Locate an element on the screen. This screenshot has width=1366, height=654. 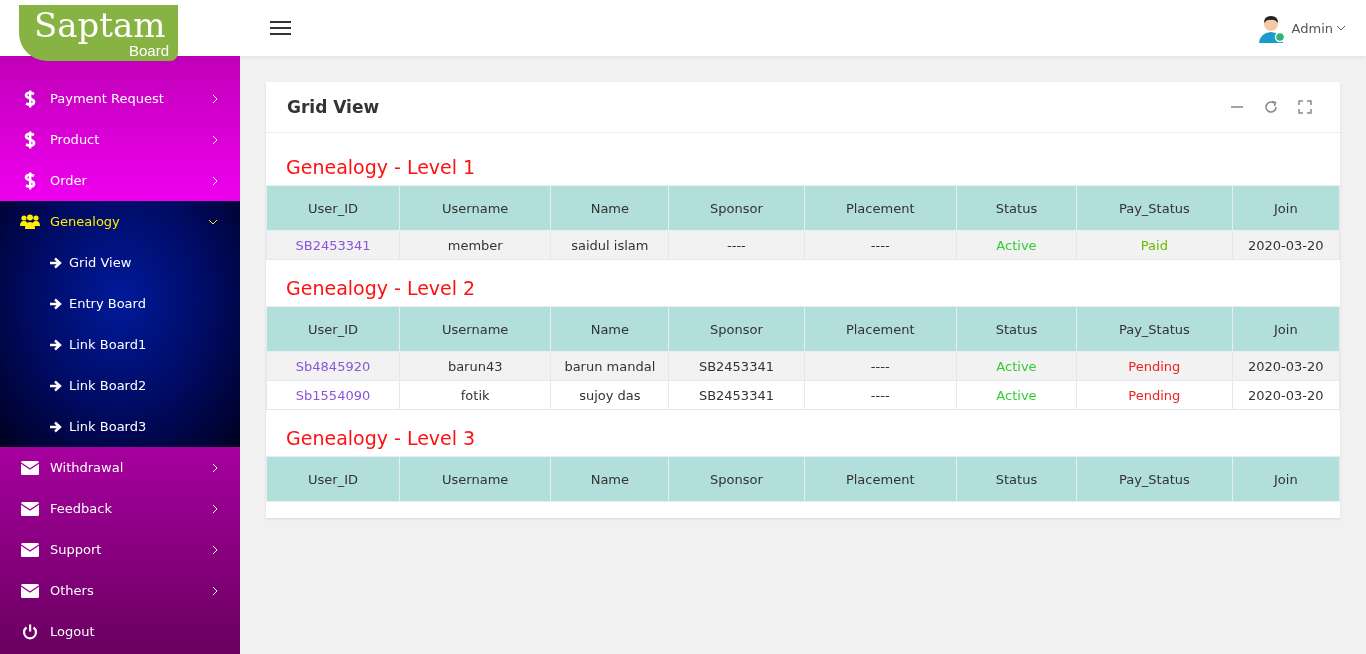
user-id-link: Sb4845920 is located at coordinates (333, 366).